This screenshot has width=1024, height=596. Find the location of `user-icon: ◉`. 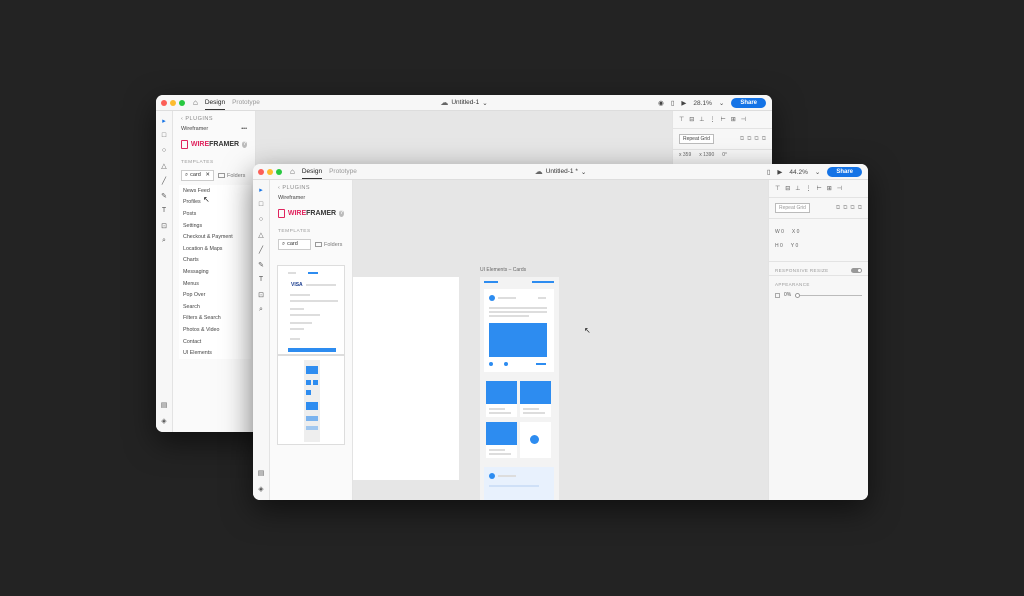

user-icon: ◉ is located at coordinates (661, 103).